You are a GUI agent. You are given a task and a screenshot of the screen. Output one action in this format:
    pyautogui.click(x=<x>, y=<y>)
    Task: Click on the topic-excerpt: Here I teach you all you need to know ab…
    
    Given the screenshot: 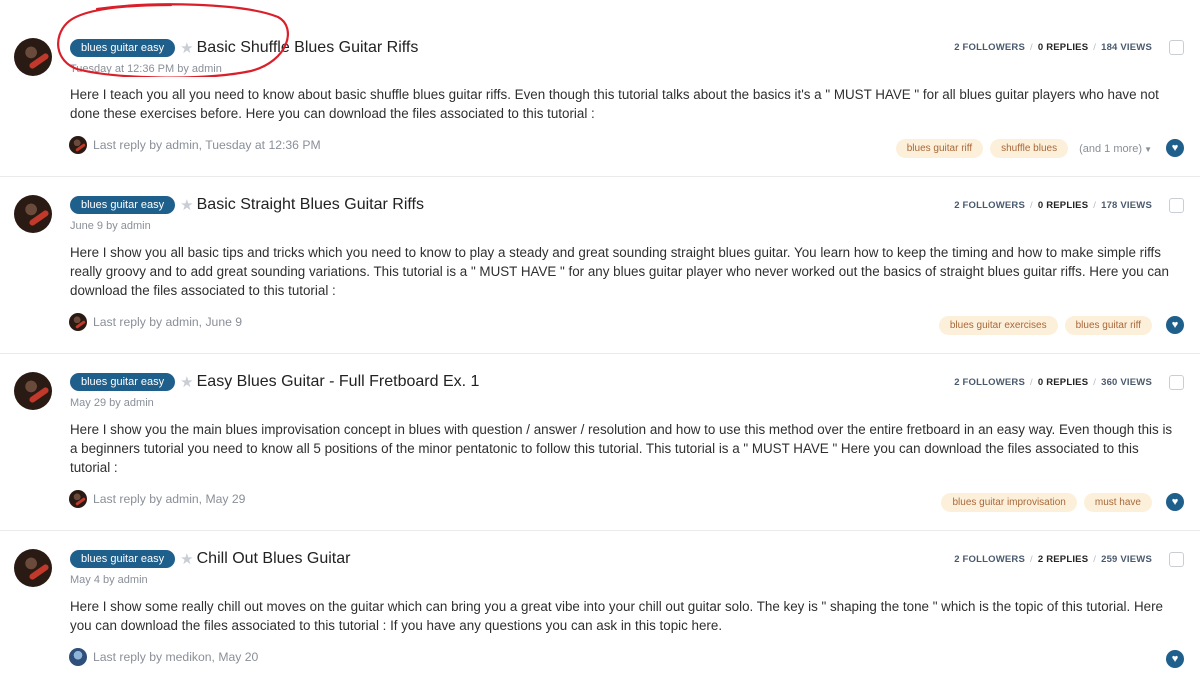 What is the action you would take?
    pyautogui.click(x=614, y=104)
    